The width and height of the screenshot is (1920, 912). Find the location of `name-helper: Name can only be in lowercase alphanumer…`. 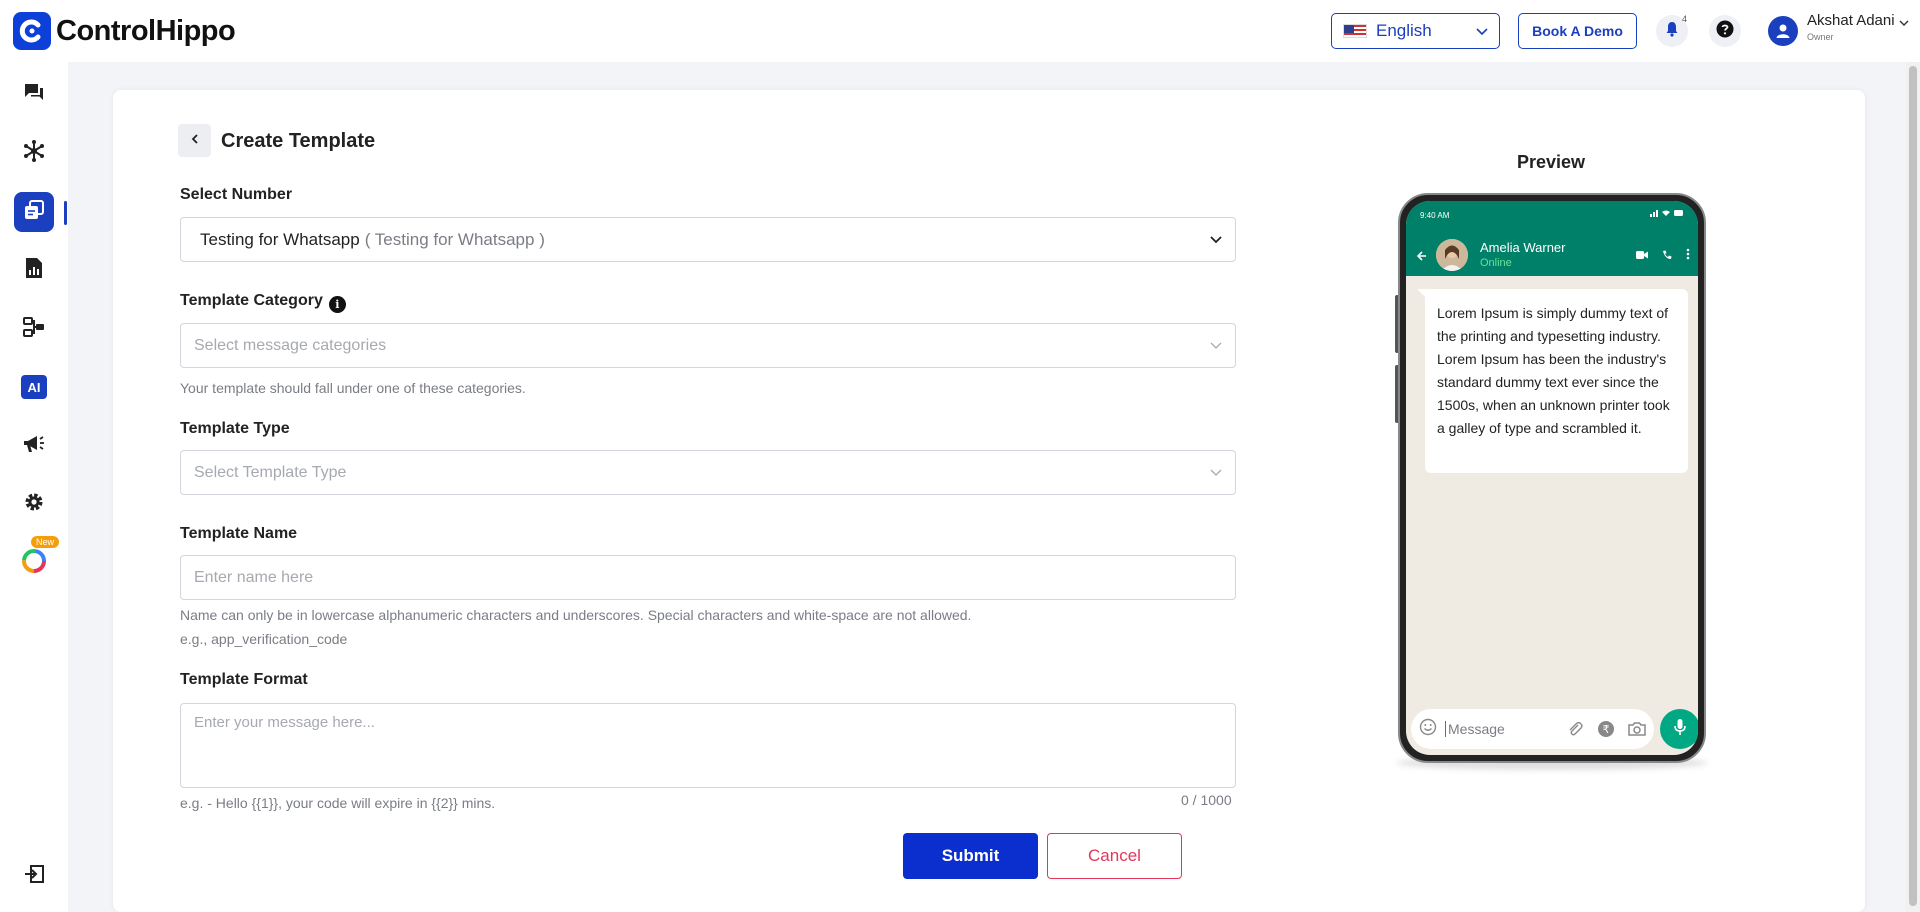

name-helper: Name can only be in lowercase alphanumer… is located at coordinates (576, 615).